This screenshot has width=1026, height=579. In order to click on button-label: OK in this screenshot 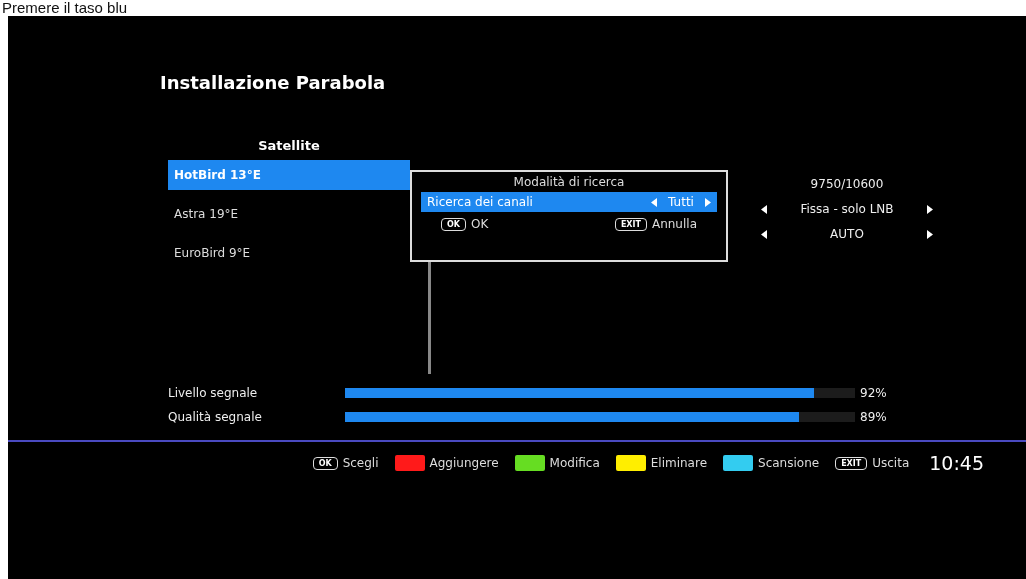, I will do `click(480, 224)`.